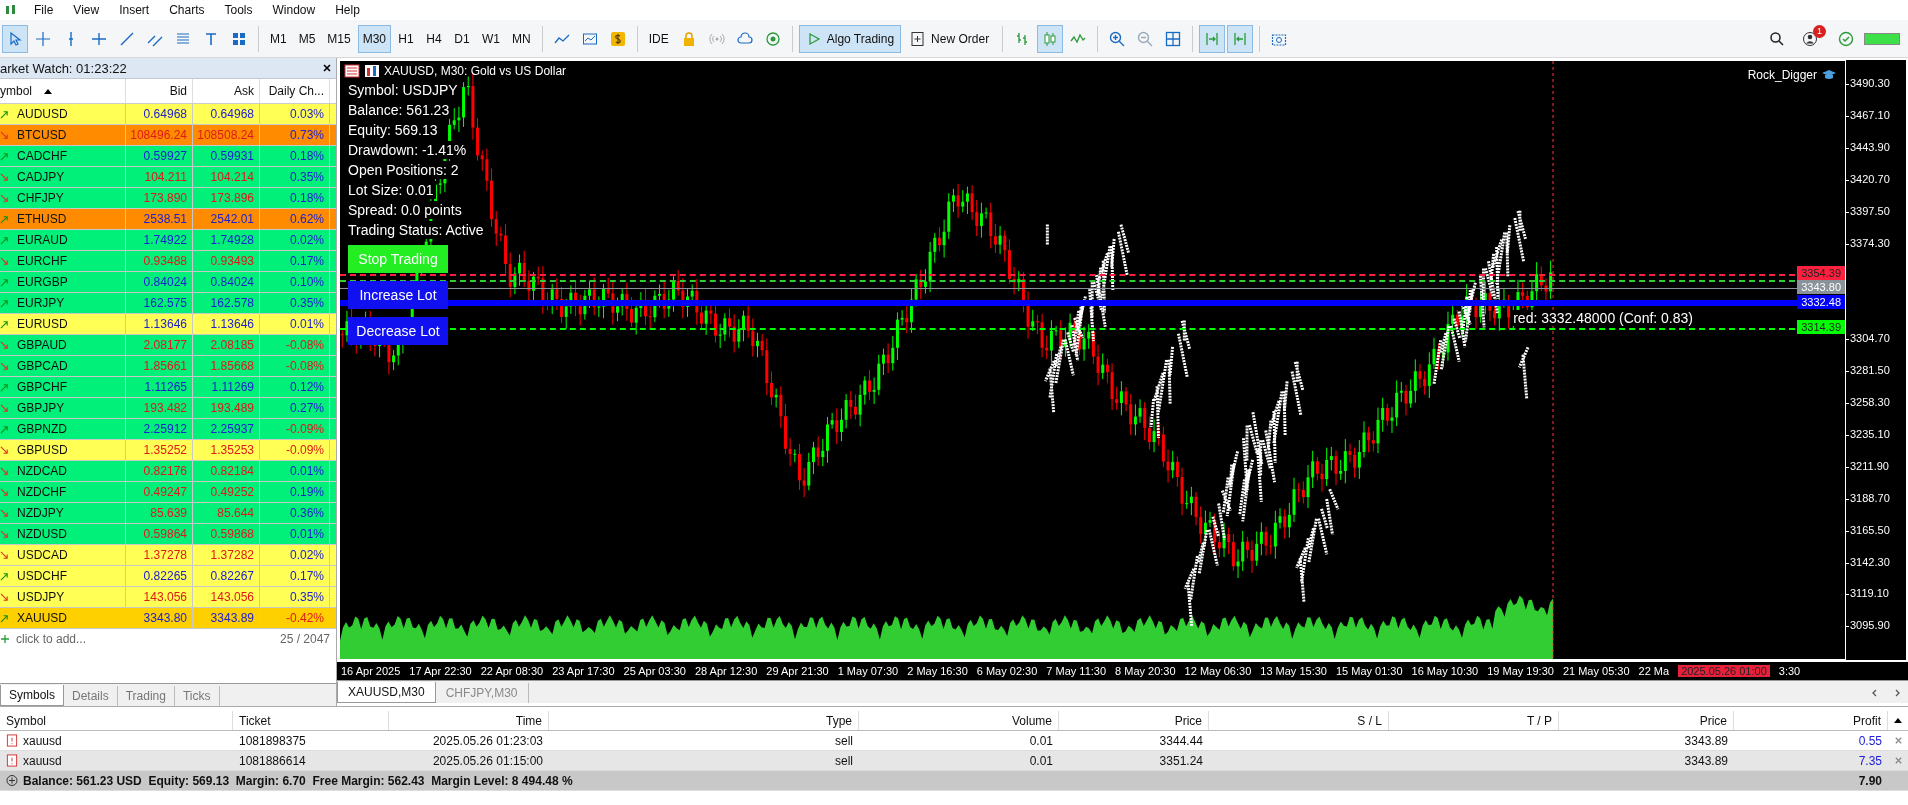 Image resolution: width=1908 pixels, height=805 pixels. I want to click on user-icon, so click(1810, 38).